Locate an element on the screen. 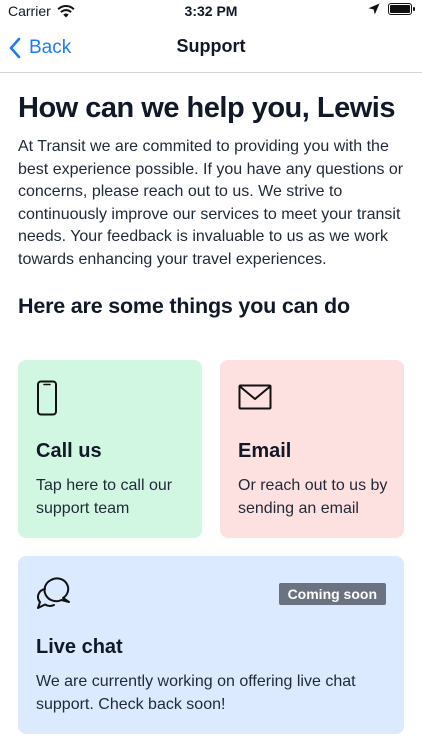 The image size is (422, 750). location-arrow-icon is located at coordinates (374, 9).